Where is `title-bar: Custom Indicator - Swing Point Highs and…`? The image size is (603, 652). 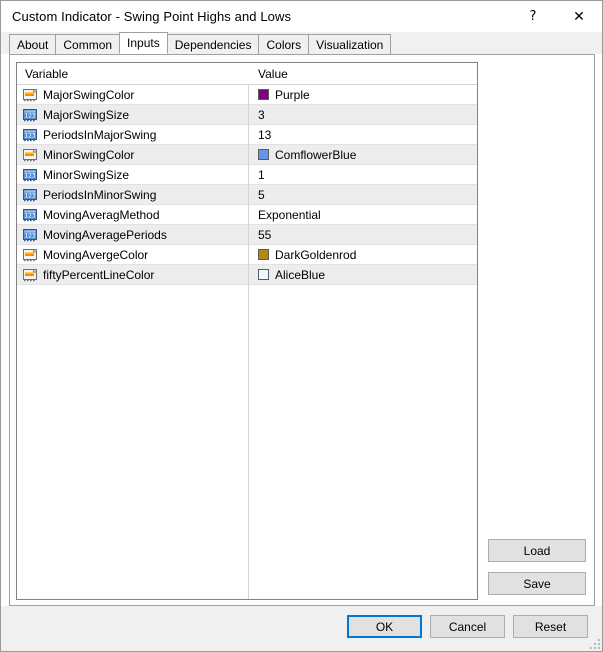 title-bar: Custom Indicator - Swing Point Highs and… is located at coordinates (301, 16).